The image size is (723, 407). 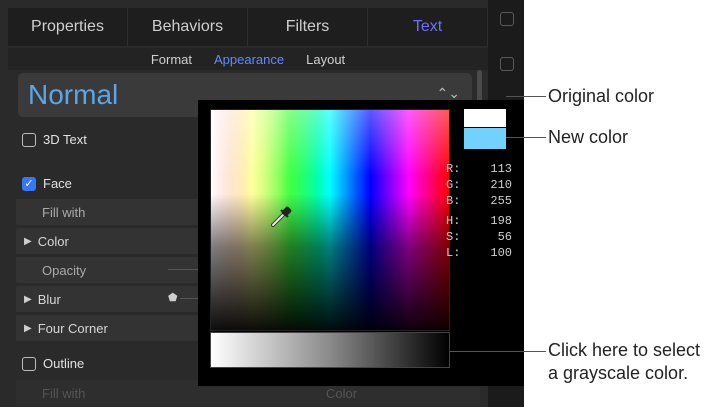 I want to click on s-value: 56, so click(x=504, y=237).